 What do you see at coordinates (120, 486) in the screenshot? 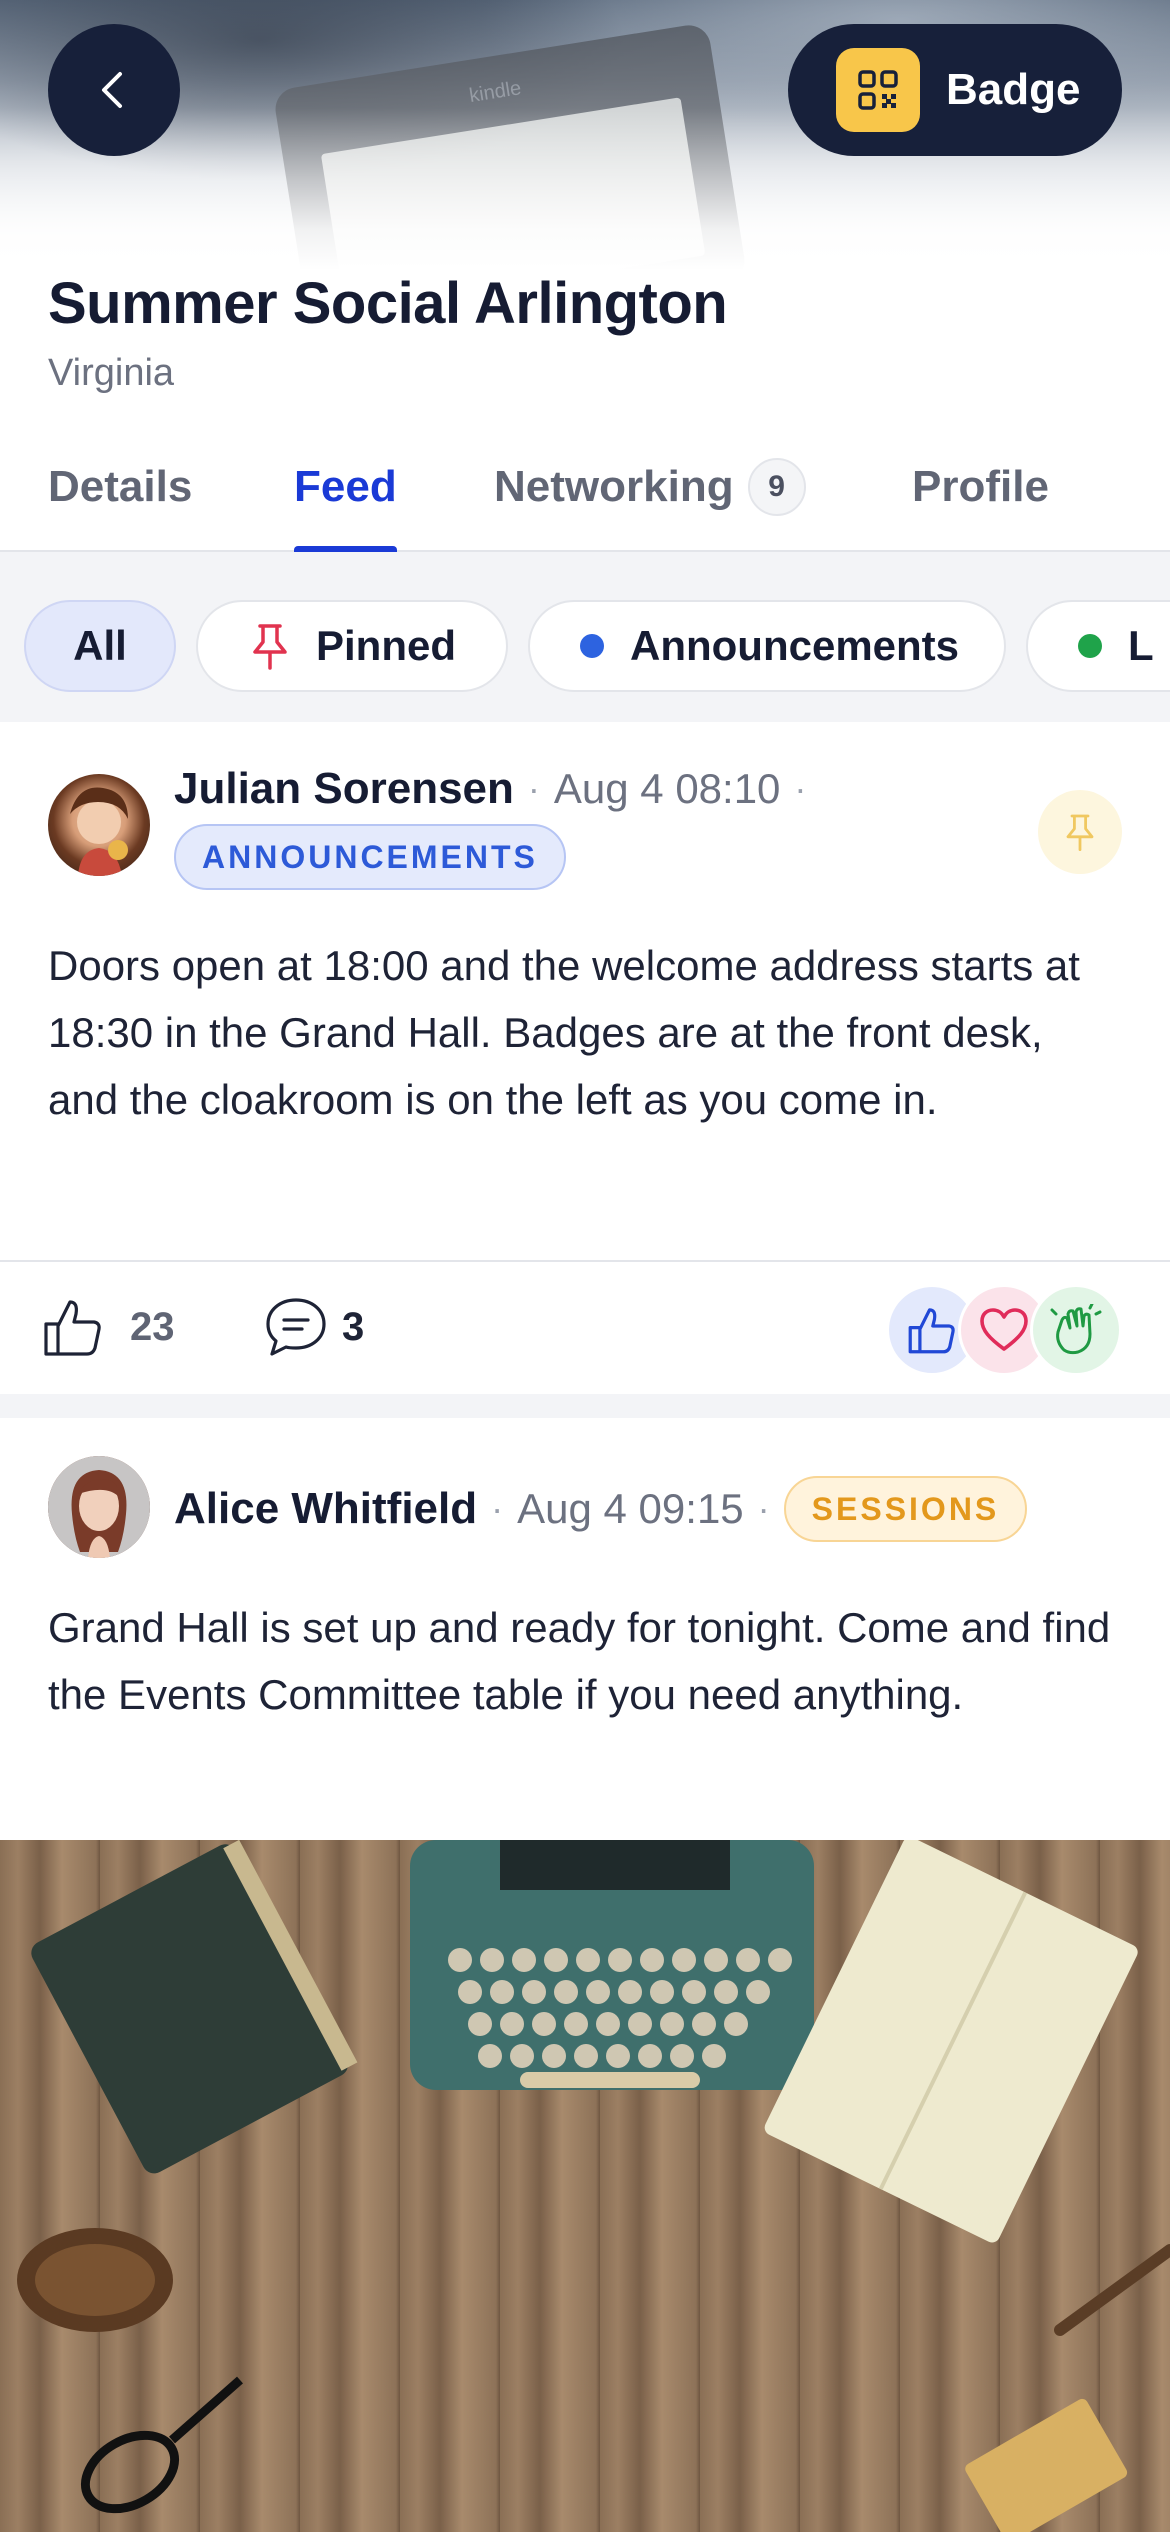
I see `tab-label: Details` at bounding box center [120, 486].